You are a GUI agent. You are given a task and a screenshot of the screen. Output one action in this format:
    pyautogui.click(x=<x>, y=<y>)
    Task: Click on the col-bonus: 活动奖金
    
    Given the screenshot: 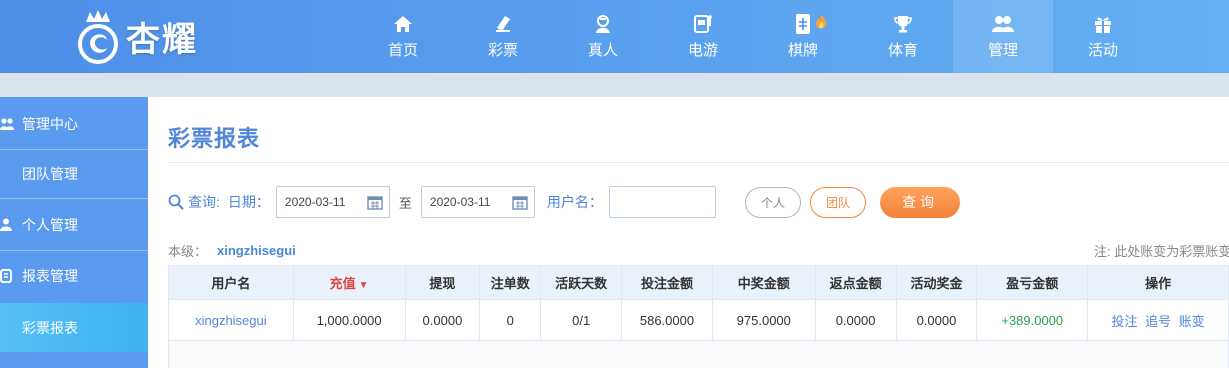 What is the action you would take?
    pyautogui.click(x=936, y=282)
    